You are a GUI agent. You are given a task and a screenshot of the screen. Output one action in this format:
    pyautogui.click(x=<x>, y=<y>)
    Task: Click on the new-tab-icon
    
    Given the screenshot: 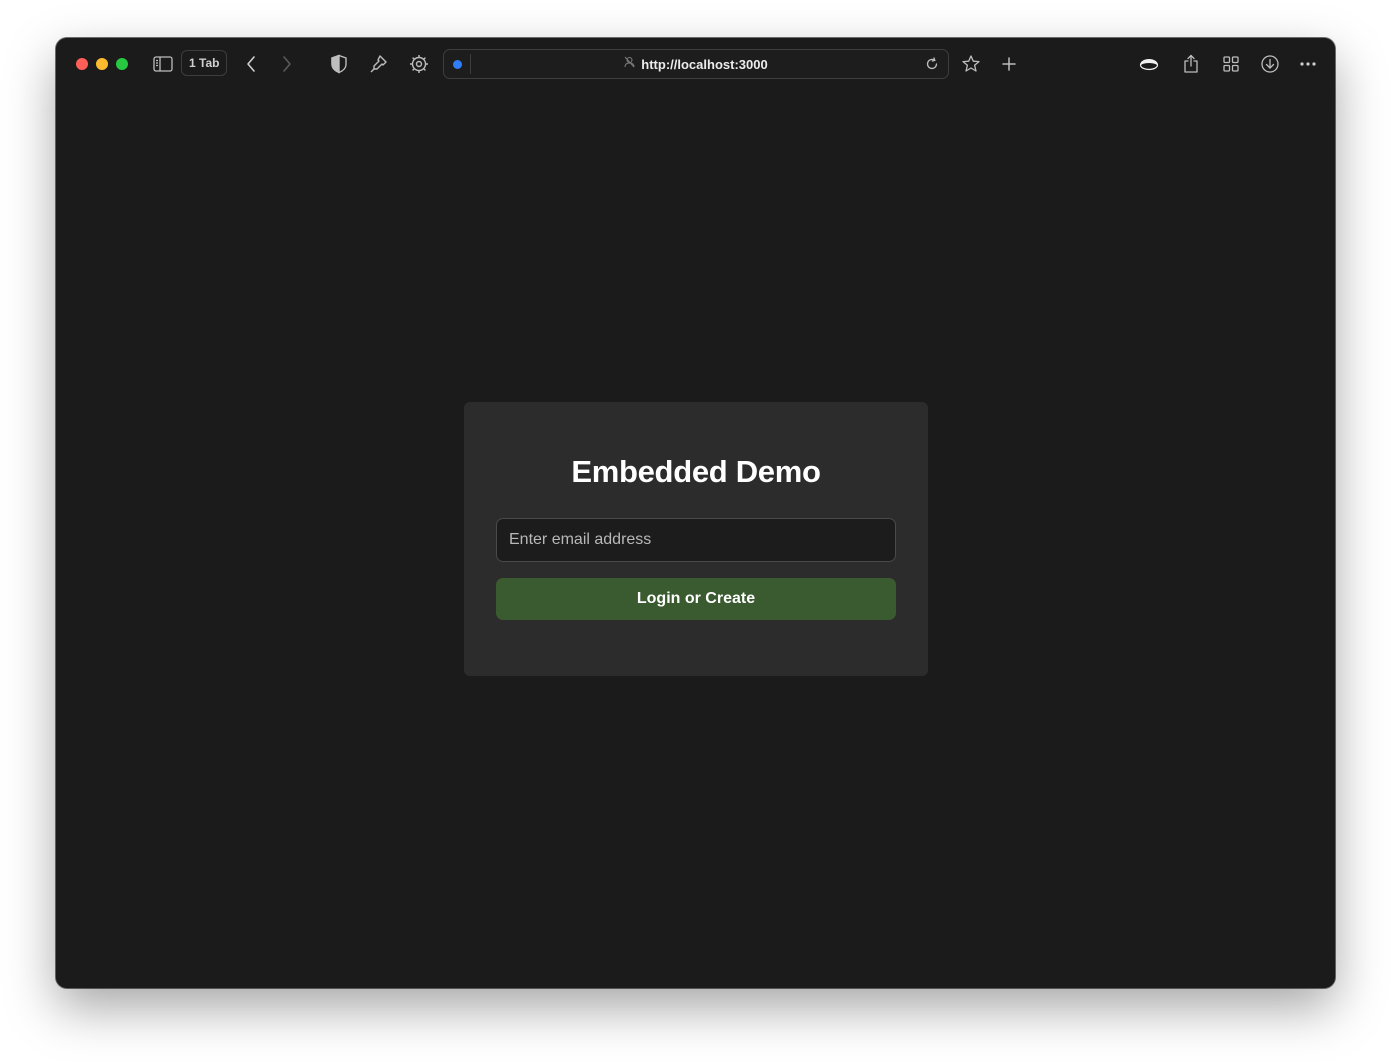 What is the action you would take?
    pyautogui.click(x=1009, y=64)
    